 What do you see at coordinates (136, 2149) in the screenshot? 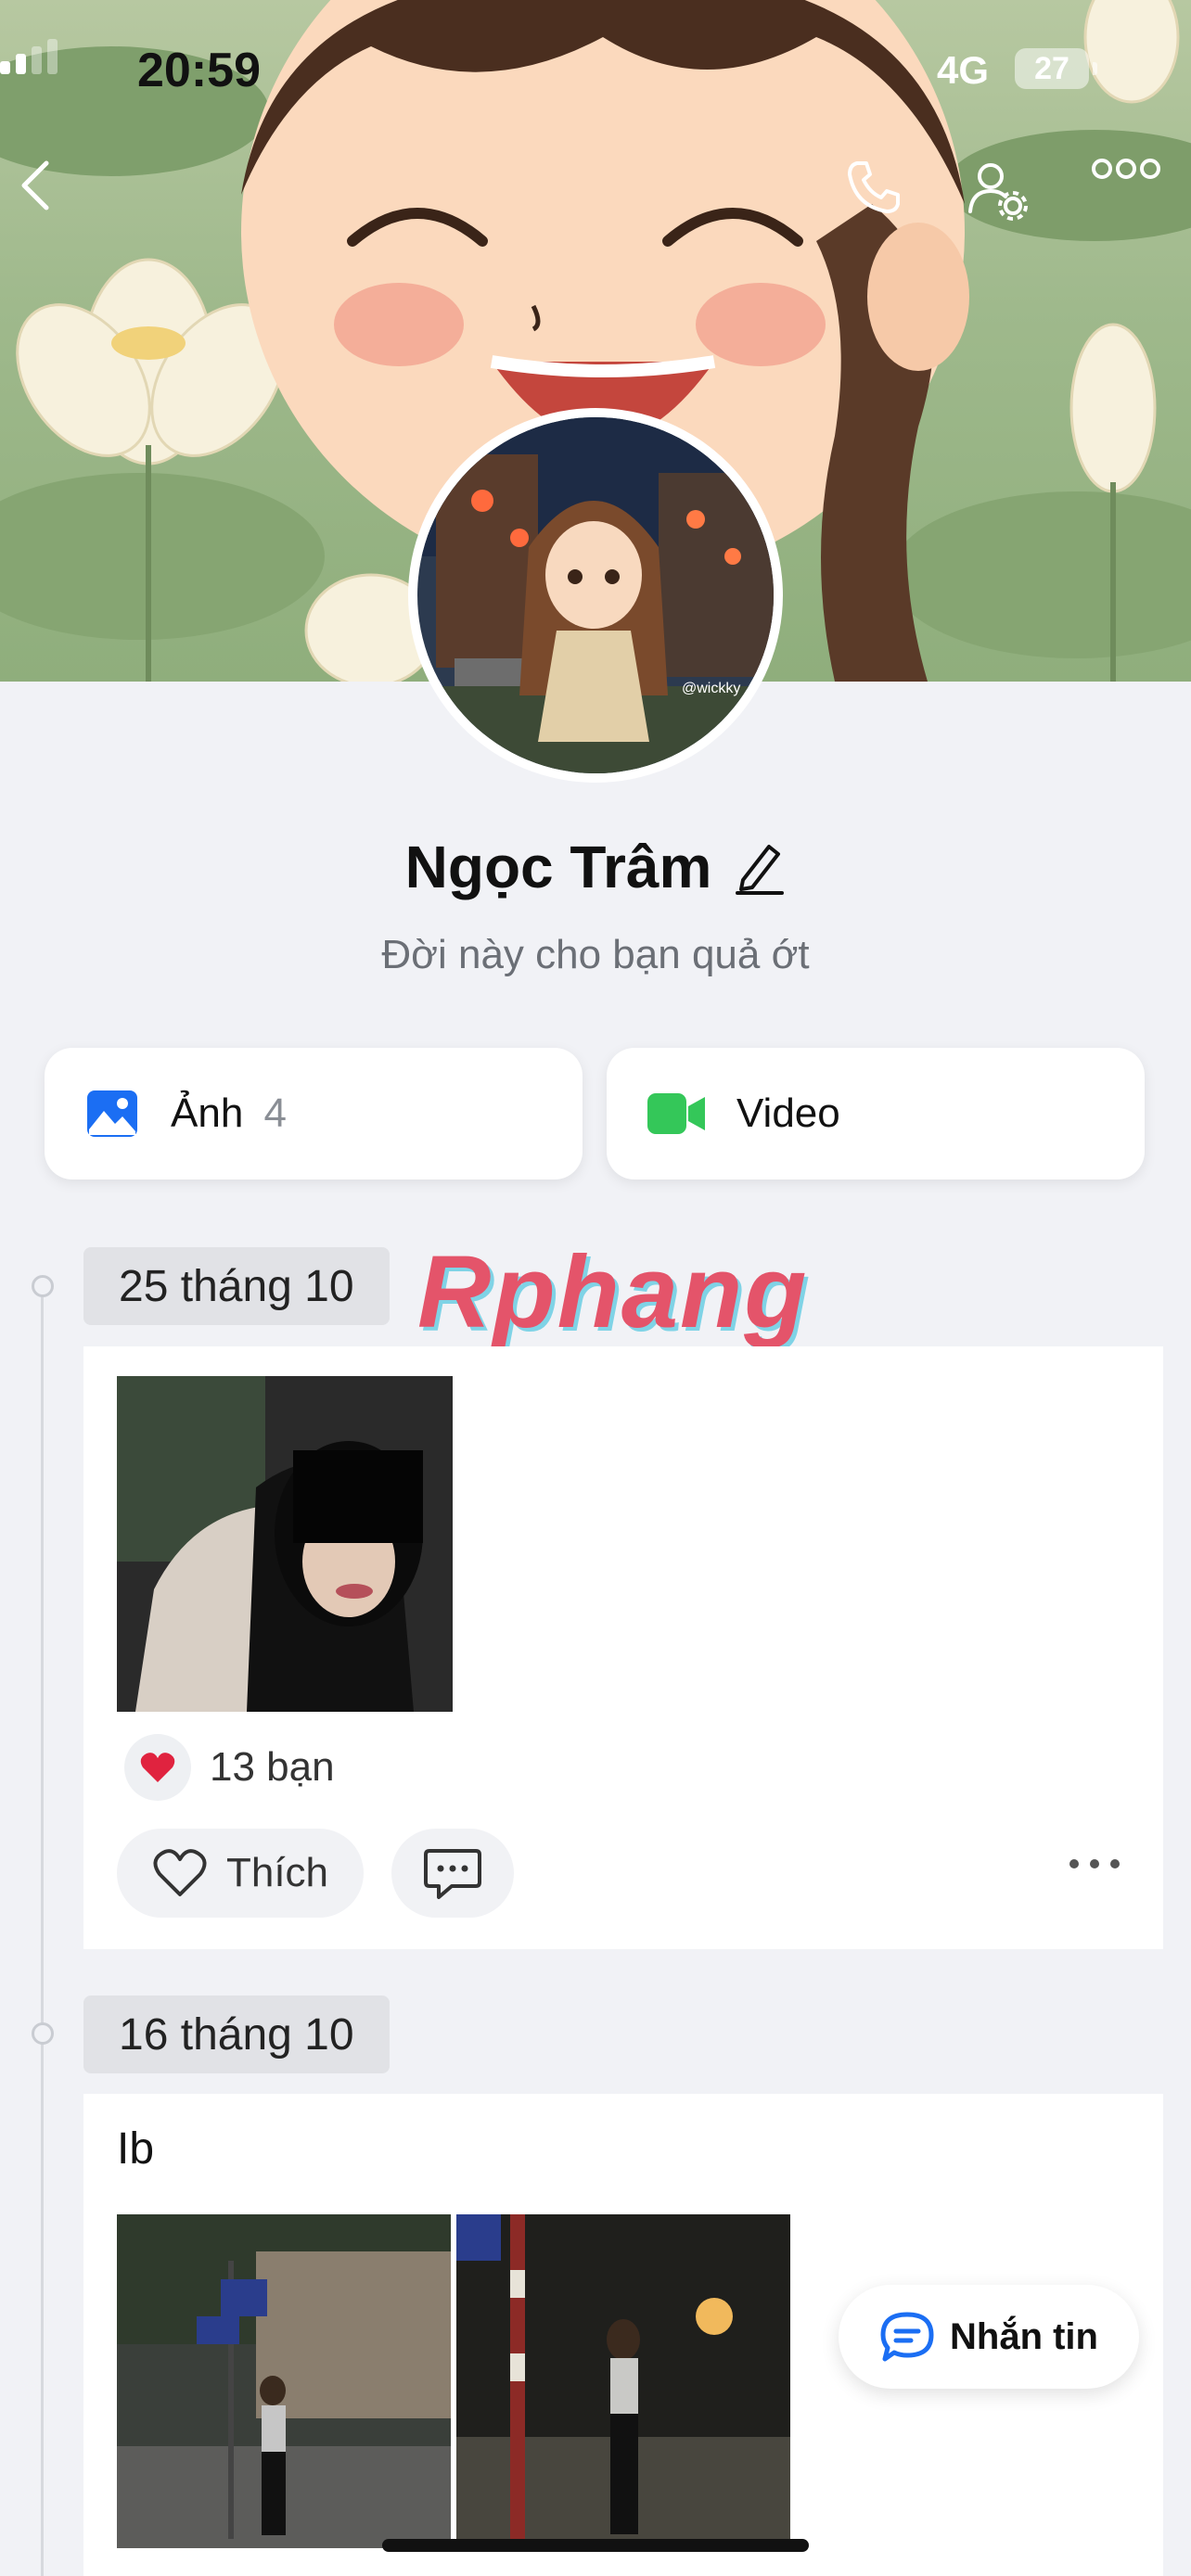
I see `post-caption: Ib` at bounding box center [136, 2149].